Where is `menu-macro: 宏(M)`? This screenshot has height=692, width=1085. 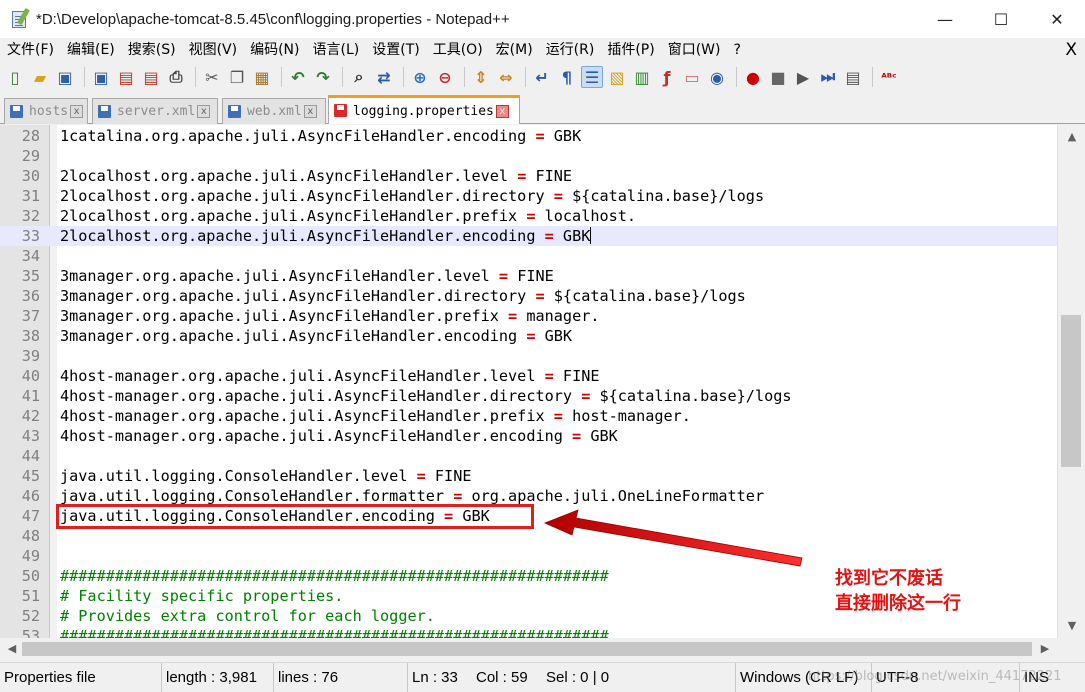
menu-macro: 宏(M) is located at coordinates (514, 50).